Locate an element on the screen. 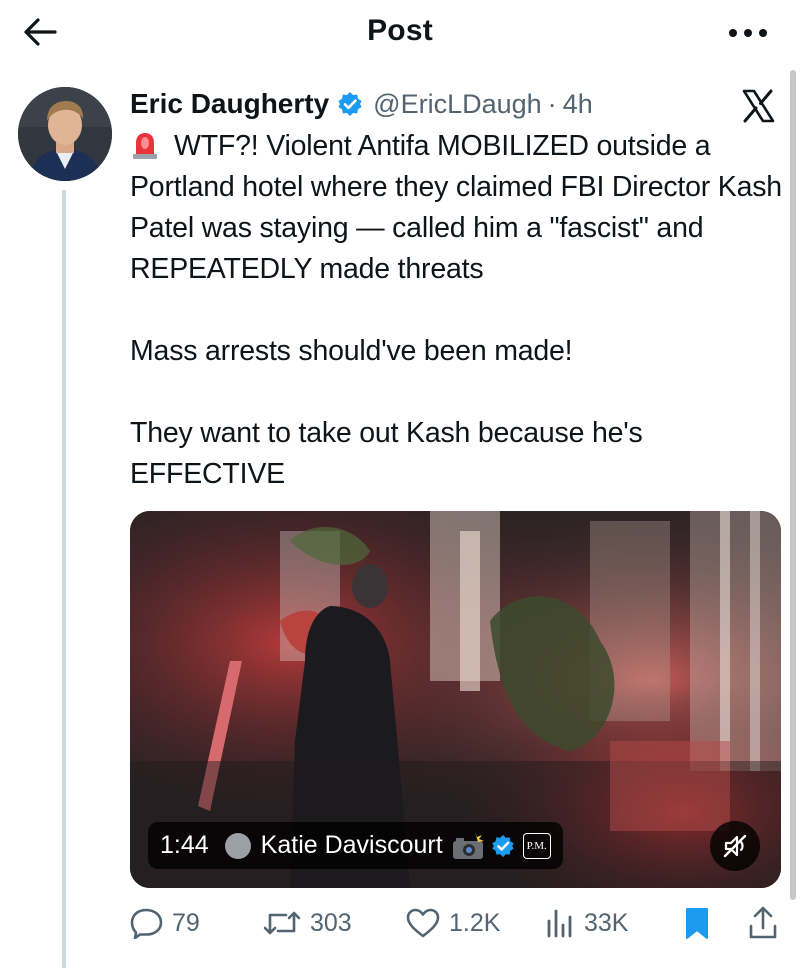  post-header: Eric Daugherty @EricLDaugh · 4h is located at coordinates (361, 104).